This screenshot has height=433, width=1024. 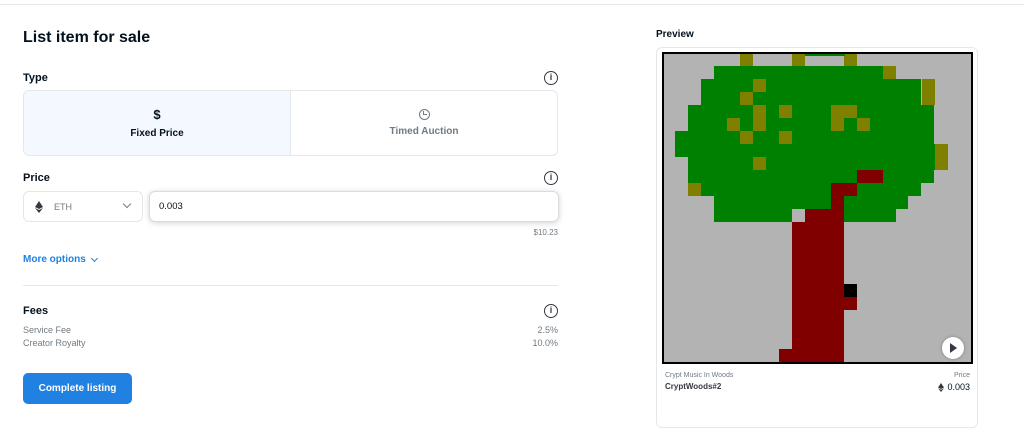 What do you see at coordinates (962, 375) in the screenshot?
I see `price-caption: Price` at bounding box center [962, 375].